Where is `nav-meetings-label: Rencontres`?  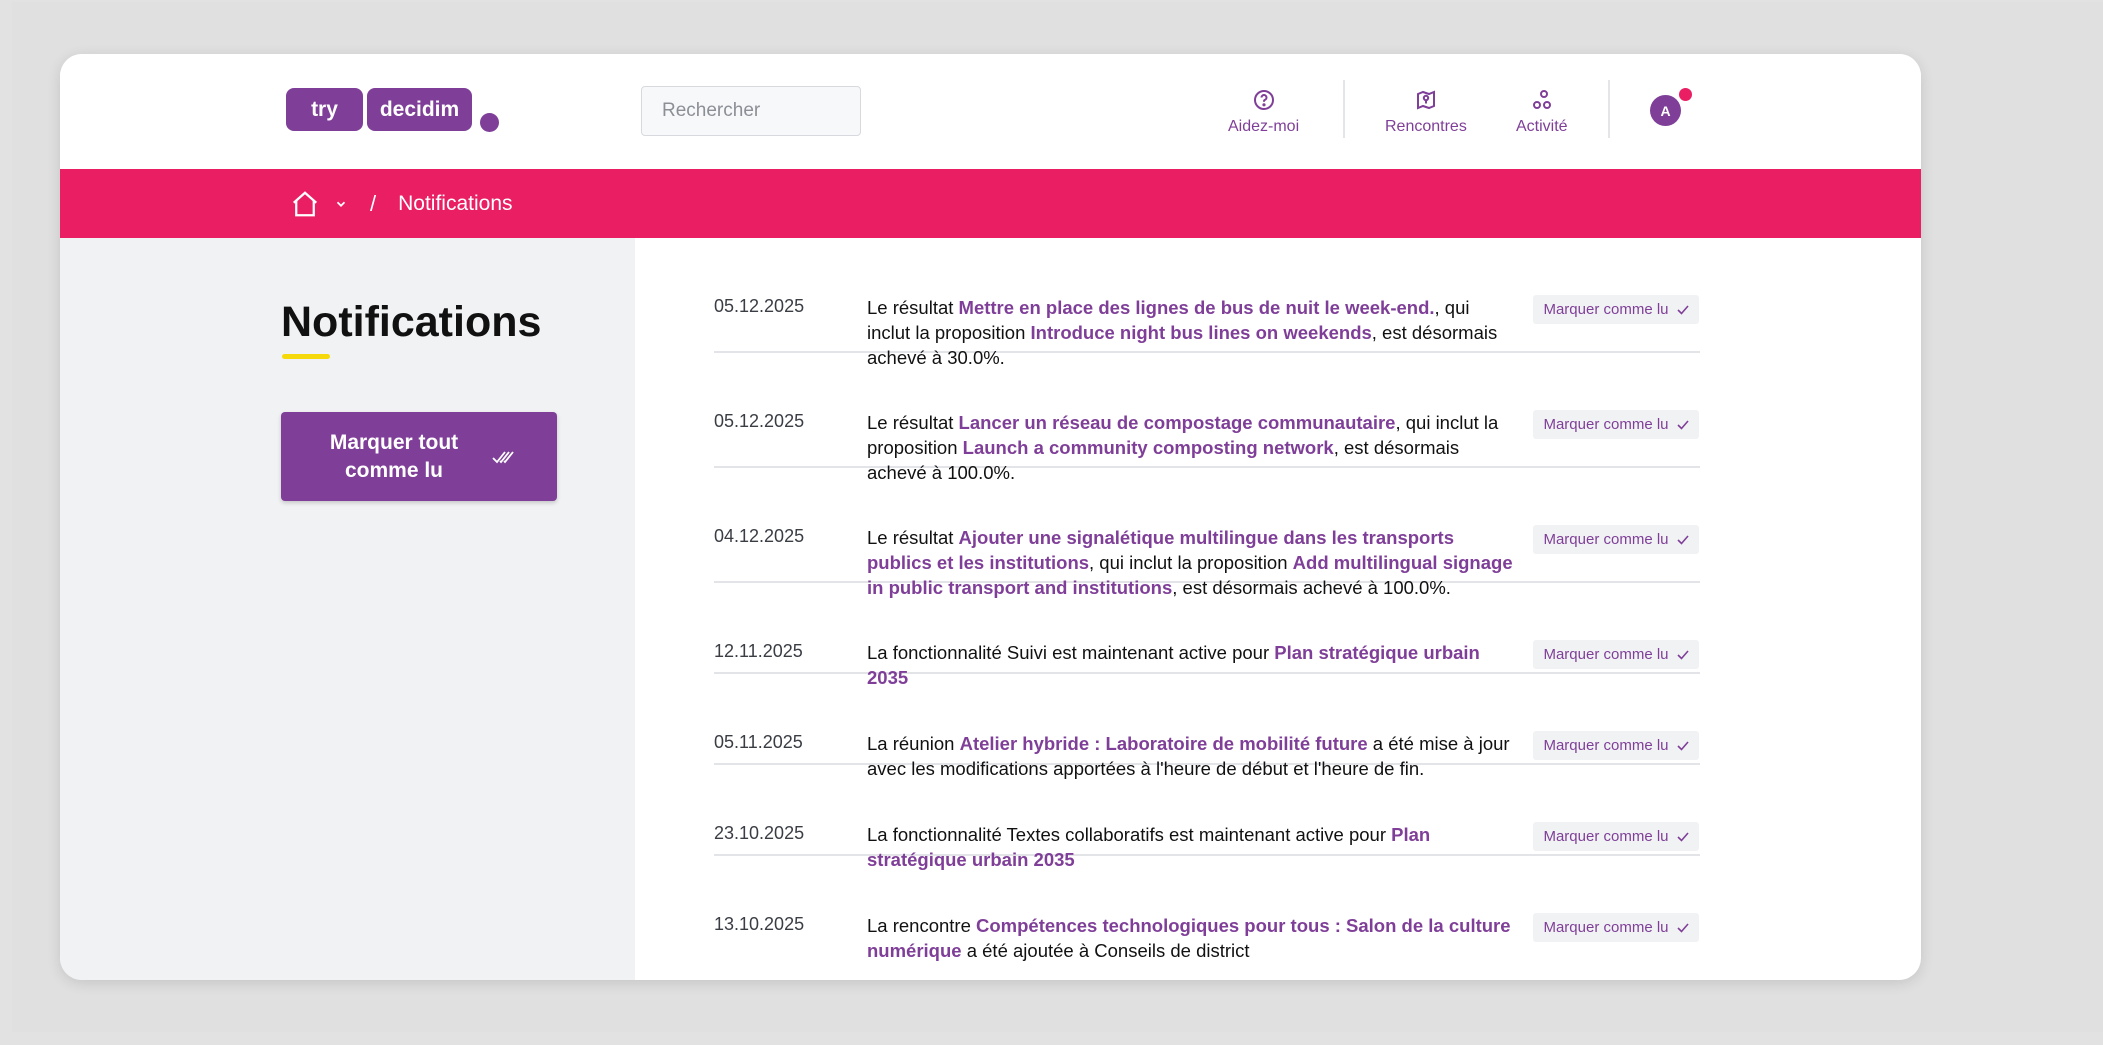
nav-meetings-label: Rencontres is located at coordinates (1426, 126).